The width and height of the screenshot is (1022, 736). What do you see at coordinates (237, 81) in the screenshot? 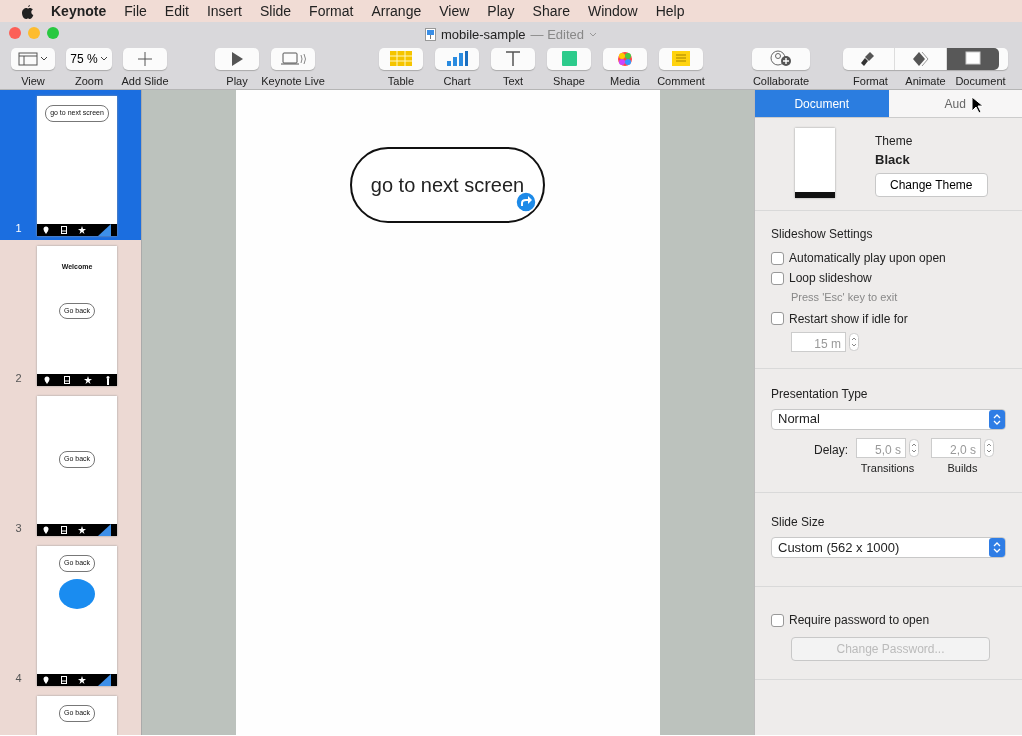
I see `toolbar-label: Play` at bounding box center [237, 81].